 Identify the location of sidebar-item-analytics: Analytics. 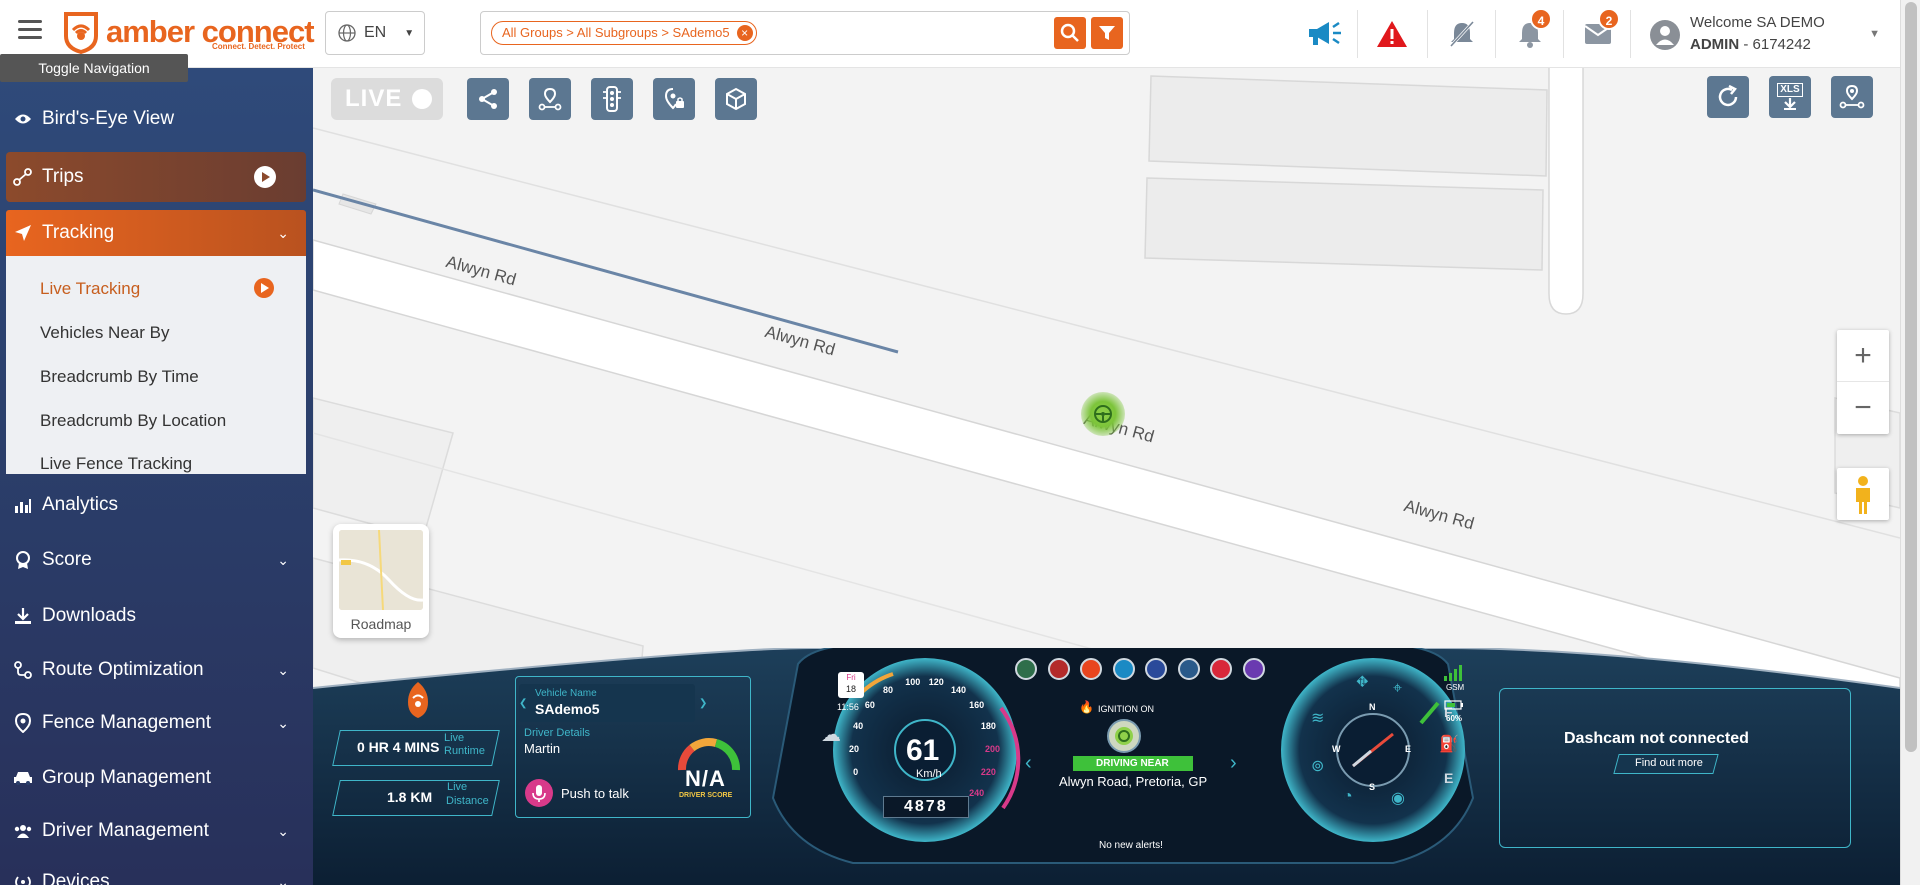
(156, 505).